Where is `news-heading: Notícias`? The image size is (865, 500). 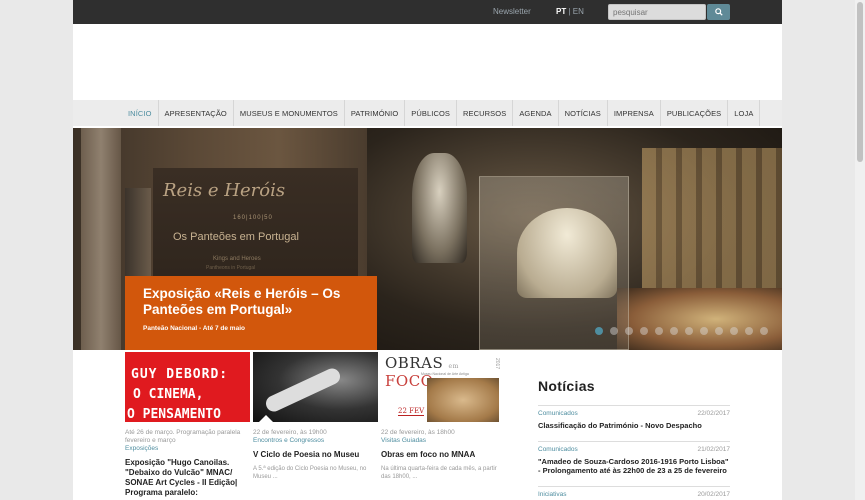 news-heading: Notícias is located at coordinates (566, 386).